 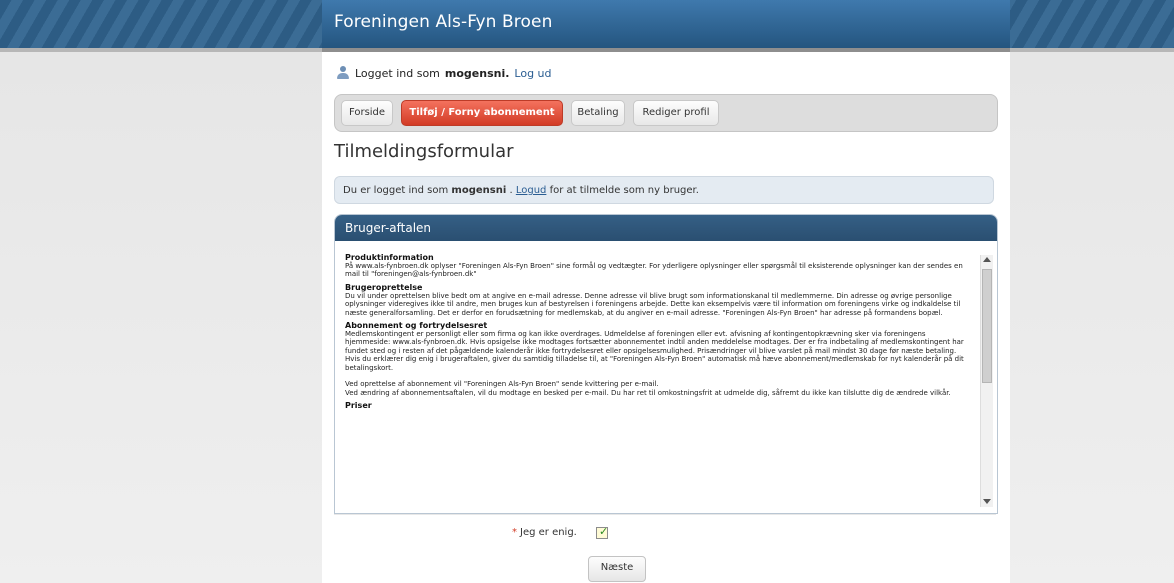 What do you see at coordinates (1092, 317) in the screenshot?
I see `background-right` at bounding box center [1092, 317].